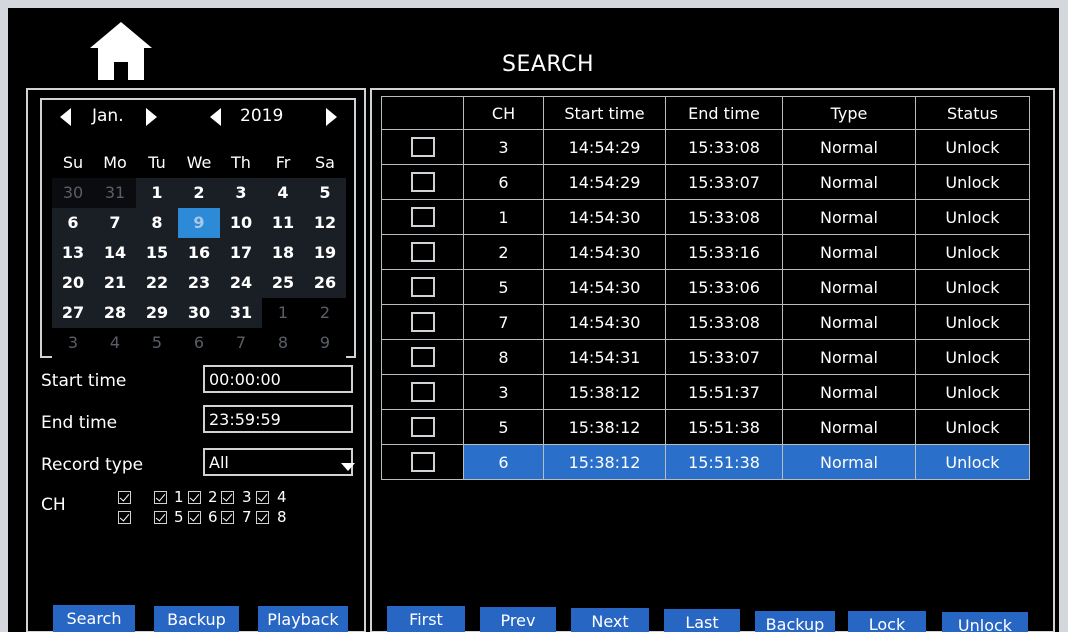 Image resolution: width=1068 pixels, height=632 pixels. Describe the element at coordinates (215, 117) in the screenshot. I see `prev-year-icon` at that location.